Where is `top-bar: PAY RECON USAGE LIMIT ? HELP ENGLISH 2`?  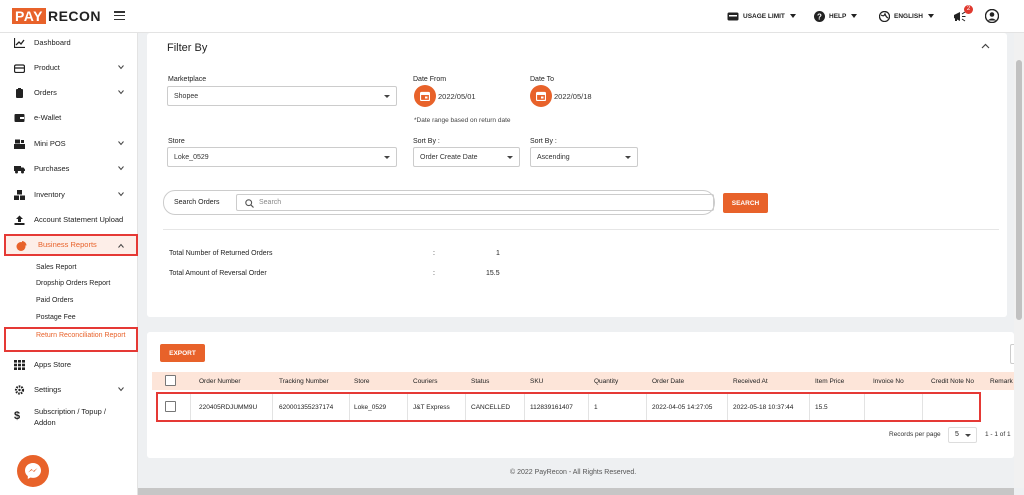 top-bar: PAY RECON USAGE LIMIT ? HELP ENGLISH 2 is located at coordinates (512, 16).